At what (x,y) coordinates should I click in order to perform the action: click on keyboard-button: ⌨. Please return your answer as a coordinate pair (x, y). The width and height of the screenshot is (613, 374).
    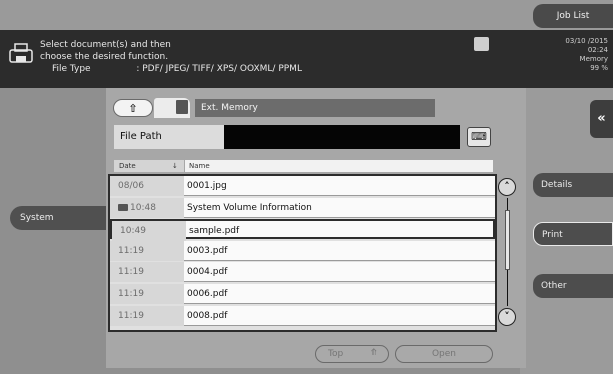
    Looking at the image, I should click on (479, 137).